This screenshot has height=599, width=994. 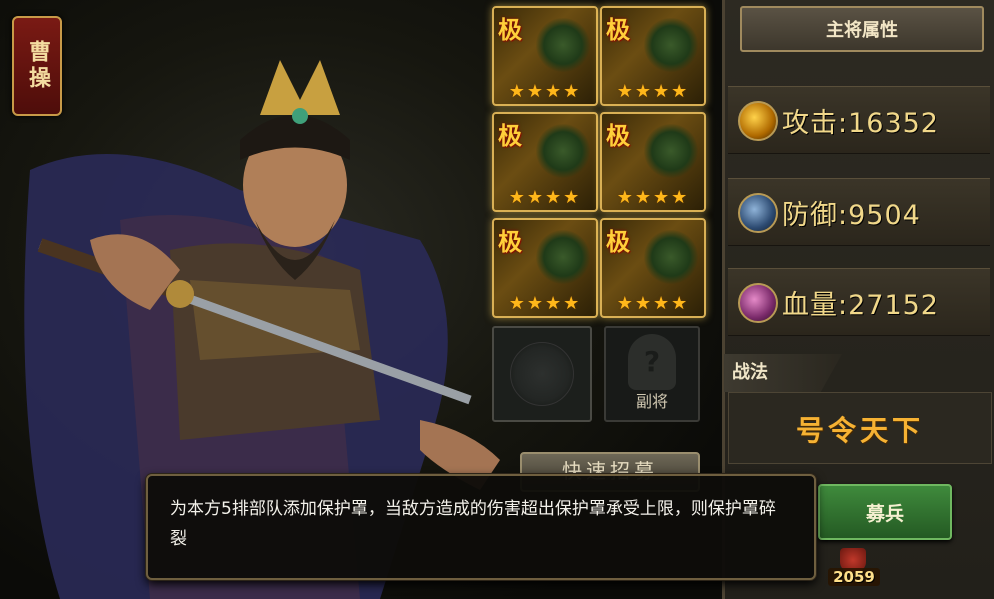 I want to click on recruit-button: 募兵, so click(x=885, y=512).